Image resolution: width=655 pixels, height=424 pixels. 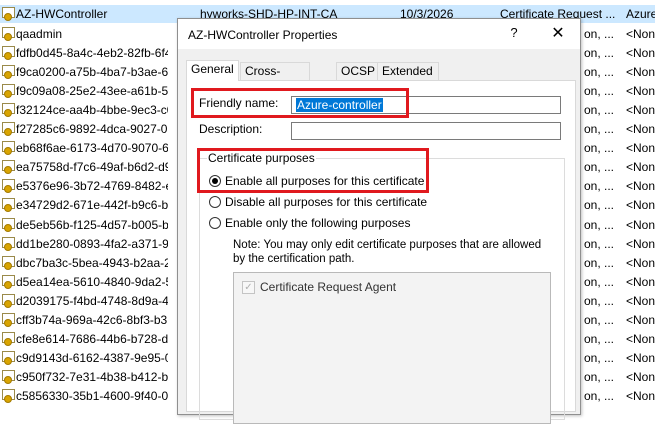 What do you see at coordinates (39, 34) in the screenshot?
I see `cert-name: qaadmin` at bounding box center [39, 34].